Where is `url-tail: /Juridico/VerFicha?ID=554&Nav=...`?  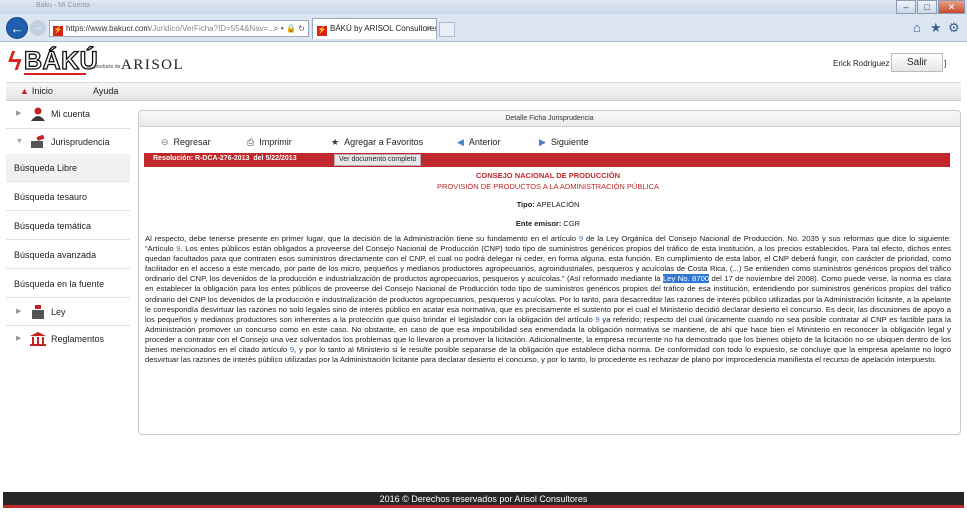
url-tail: /Juridico/VerFicha?ID=554&Nav=... is located at coordinates (212, 28).